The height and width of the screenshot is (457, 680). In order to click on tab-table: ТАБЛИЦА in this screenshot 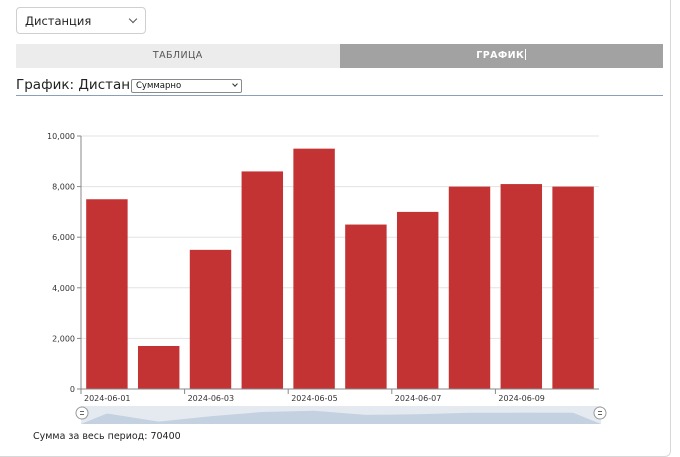, I will do `click(178, 56)`.